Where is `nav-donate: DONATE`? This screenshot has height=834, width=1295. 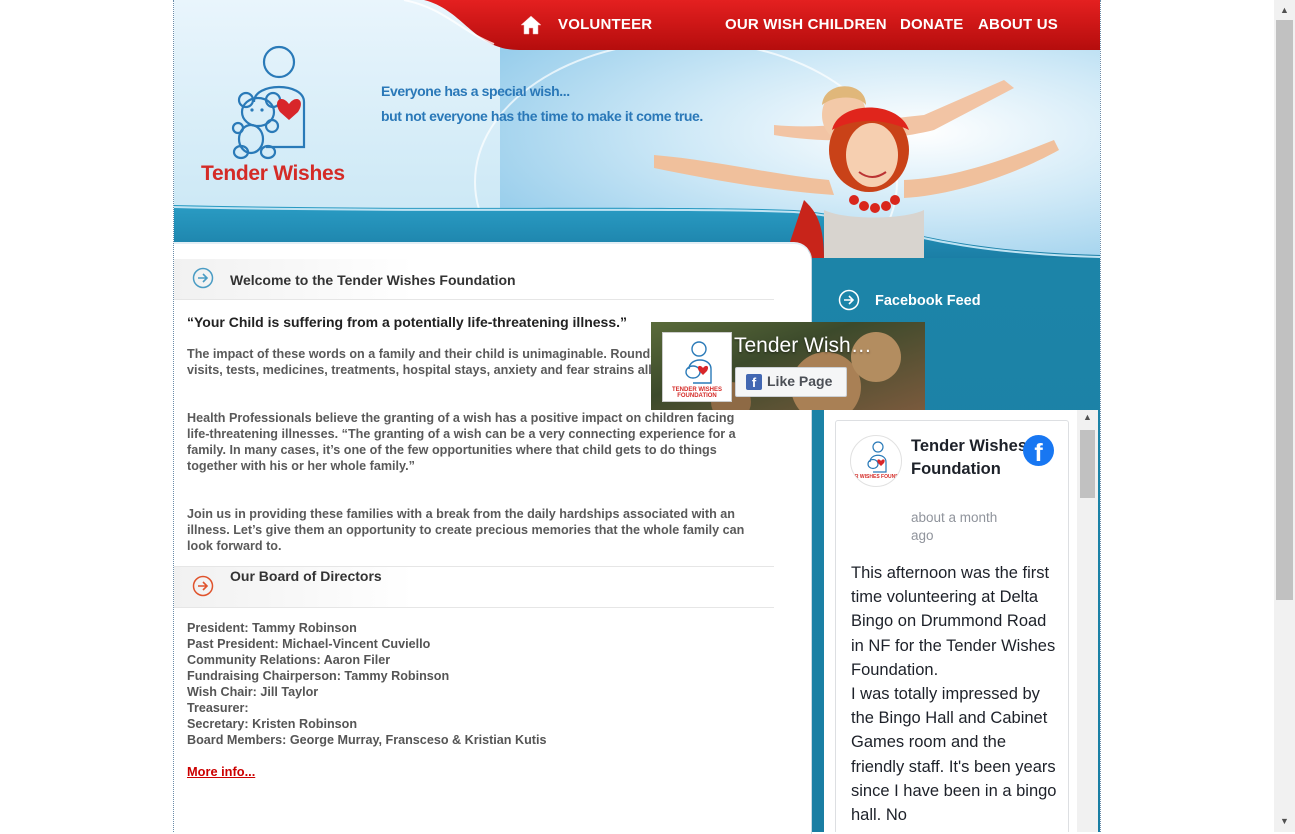
nav-donate: DONATE is located at coordinates (931, 24).